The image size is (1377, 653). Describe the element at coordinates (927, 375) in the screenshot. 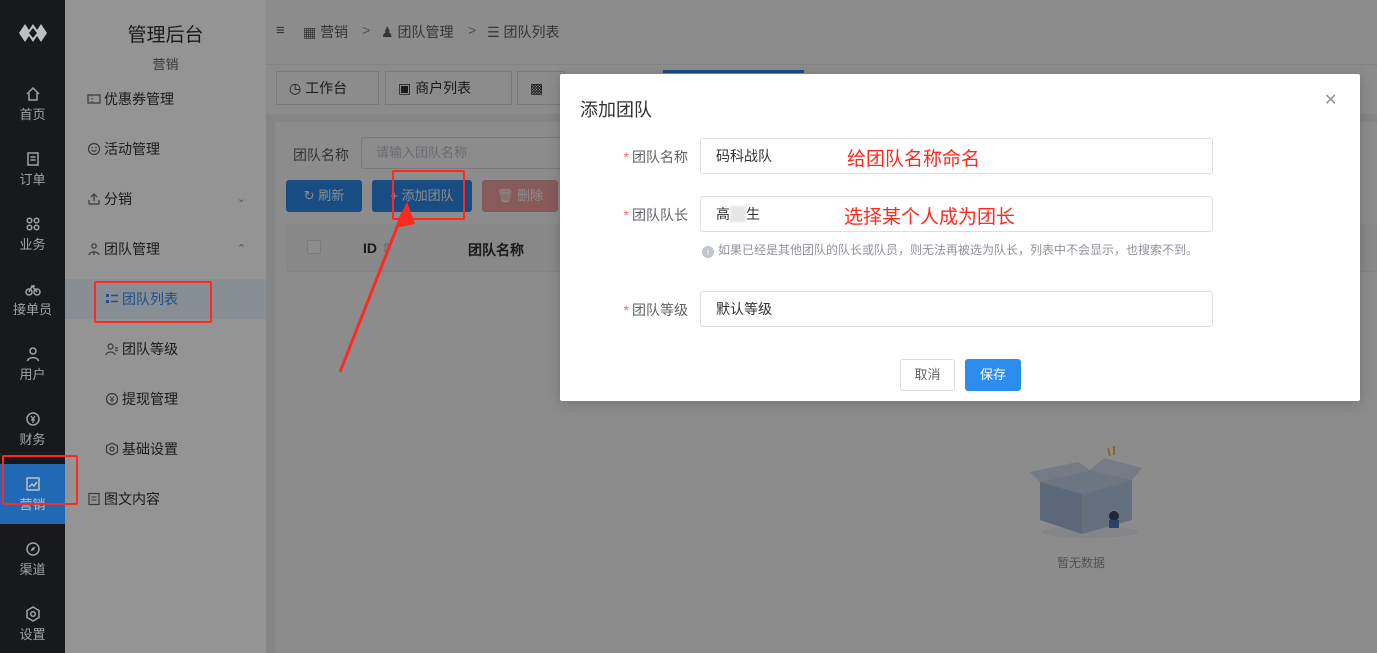

I see `cancel-button: 取消` at that location.